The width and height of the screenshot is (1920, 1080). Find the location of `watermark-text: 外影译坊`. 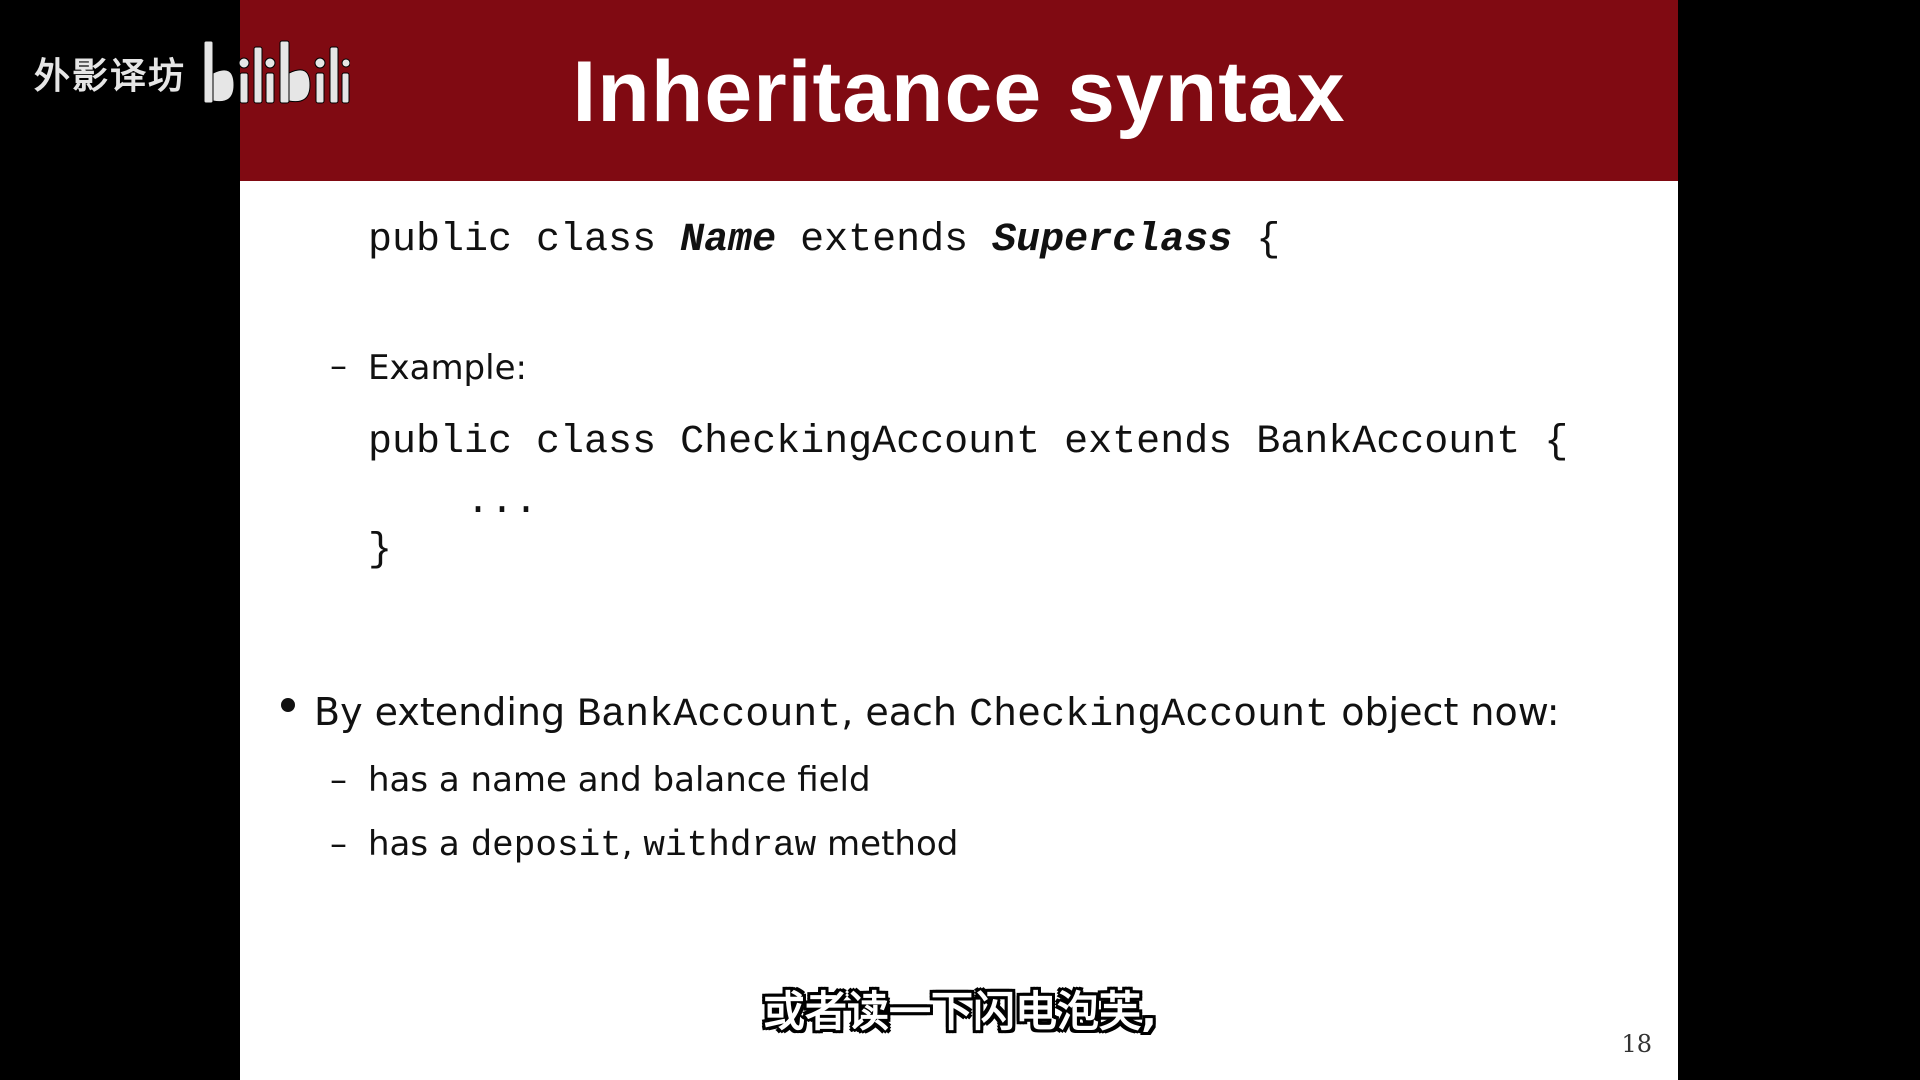

watermark-text: 外影译坊 is located at coordinates (110, 76).